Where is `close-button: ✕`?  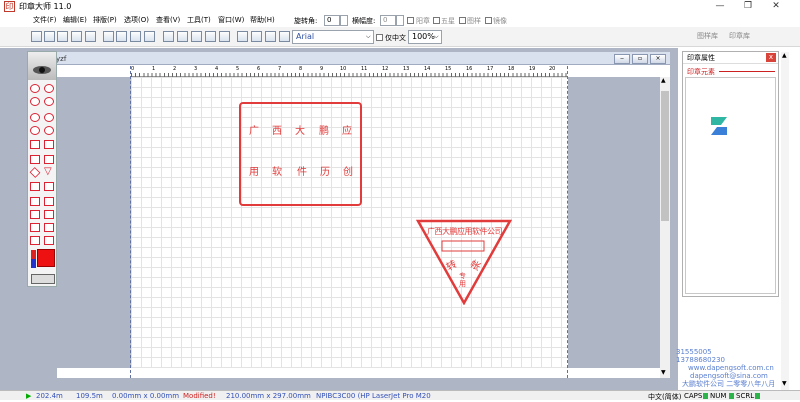 close-button: ✕ is located at coordinates (776, 6).